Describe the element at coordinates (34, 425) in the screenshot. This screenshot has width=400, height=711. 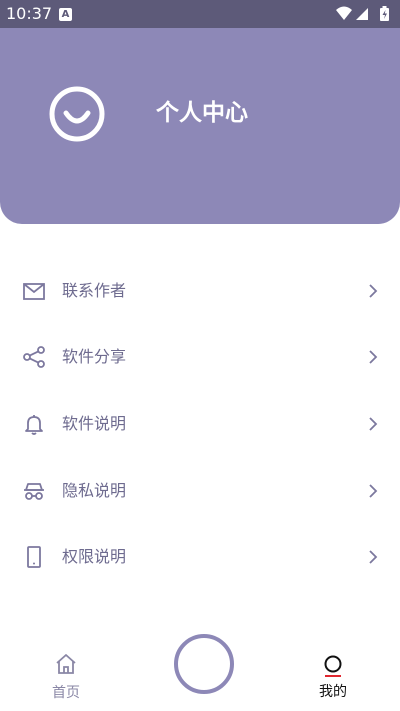
I see `bell-icon` at that location.